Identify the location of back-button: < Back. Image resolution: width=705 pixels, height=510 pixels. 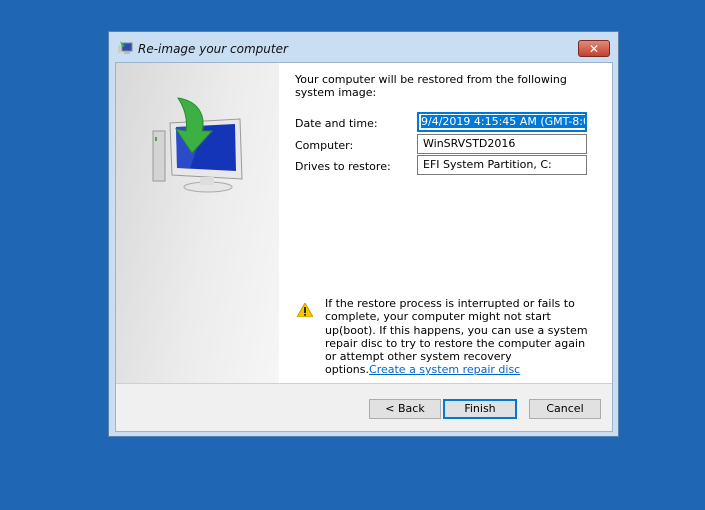
(405, 409).